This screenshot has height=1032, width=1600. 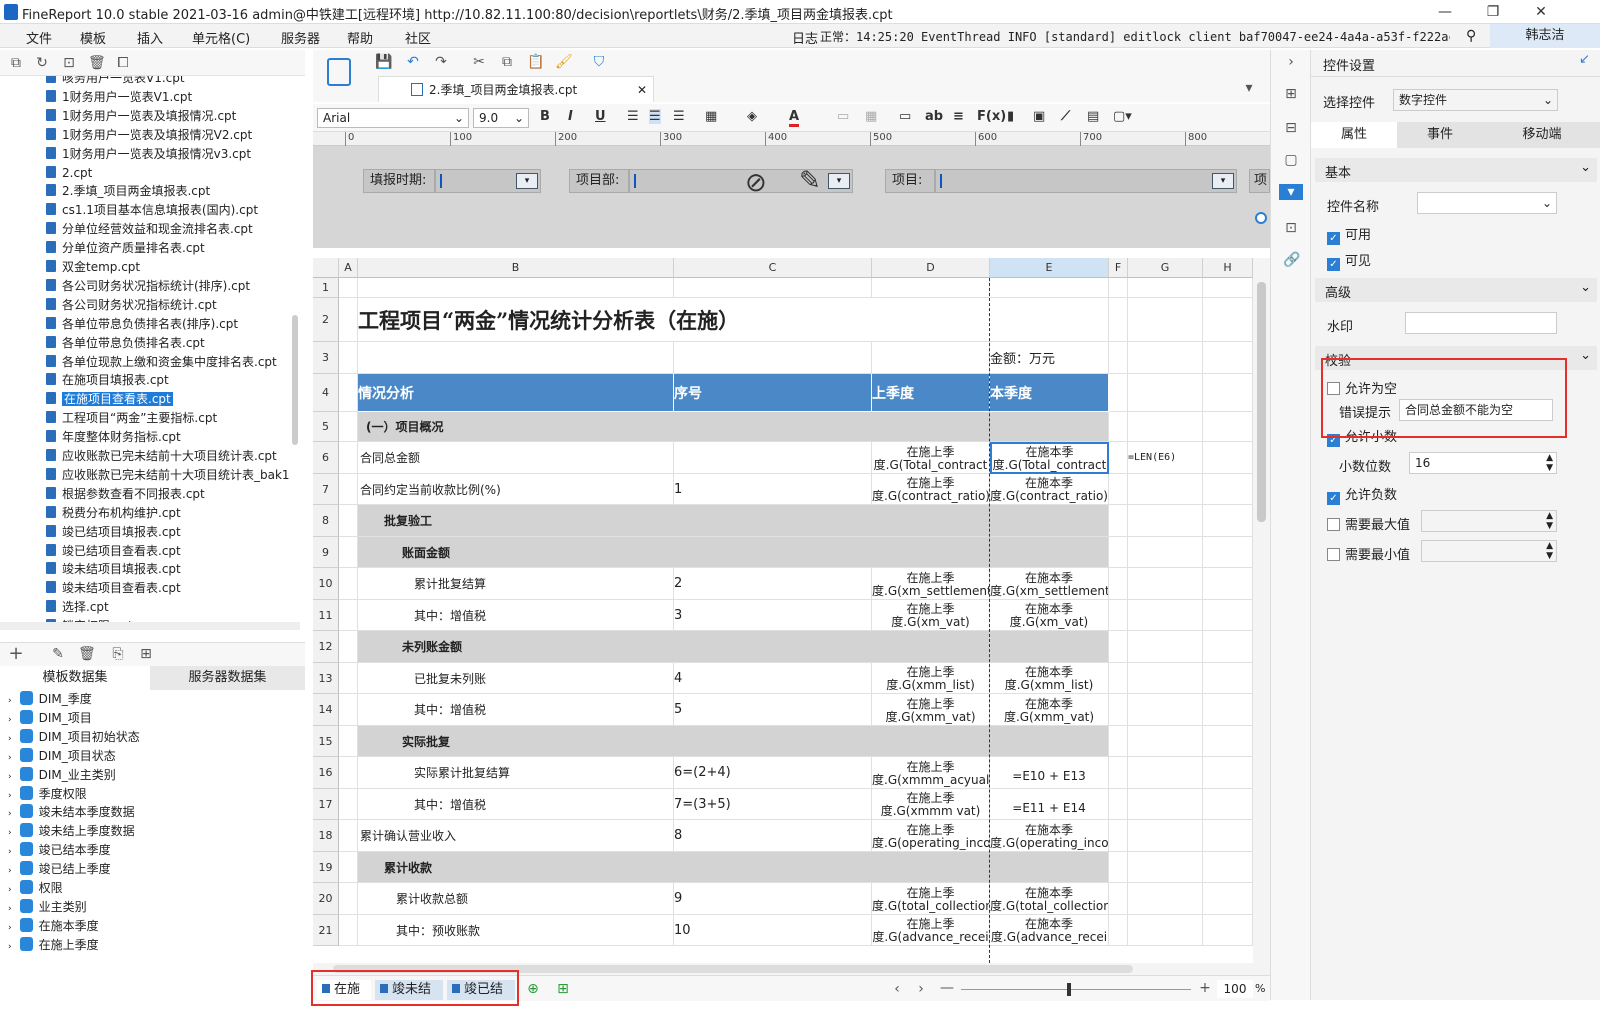 I want to click on row-header: 10, so click(x=326, y=584).